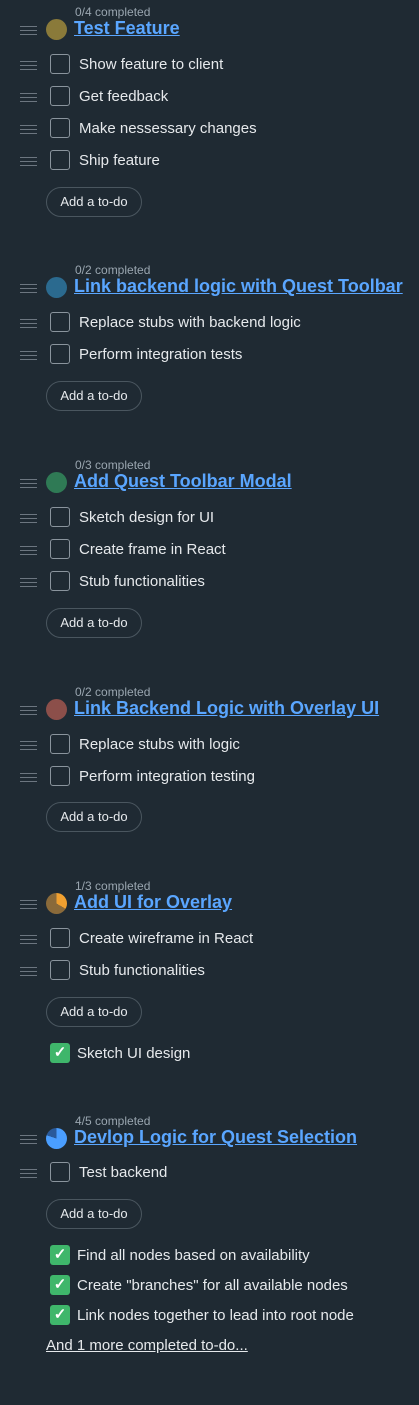 This screenshot has height=1405, width=419. I want to click on todo-item: Get feedback, so click(209, 98).